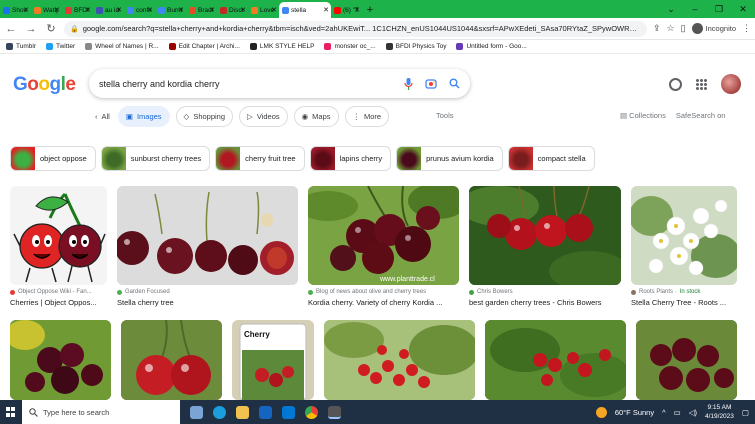  Describe the element at coordinates (263, 10) in the screenshot. I see `browser-tab: Love I✕` at that location.